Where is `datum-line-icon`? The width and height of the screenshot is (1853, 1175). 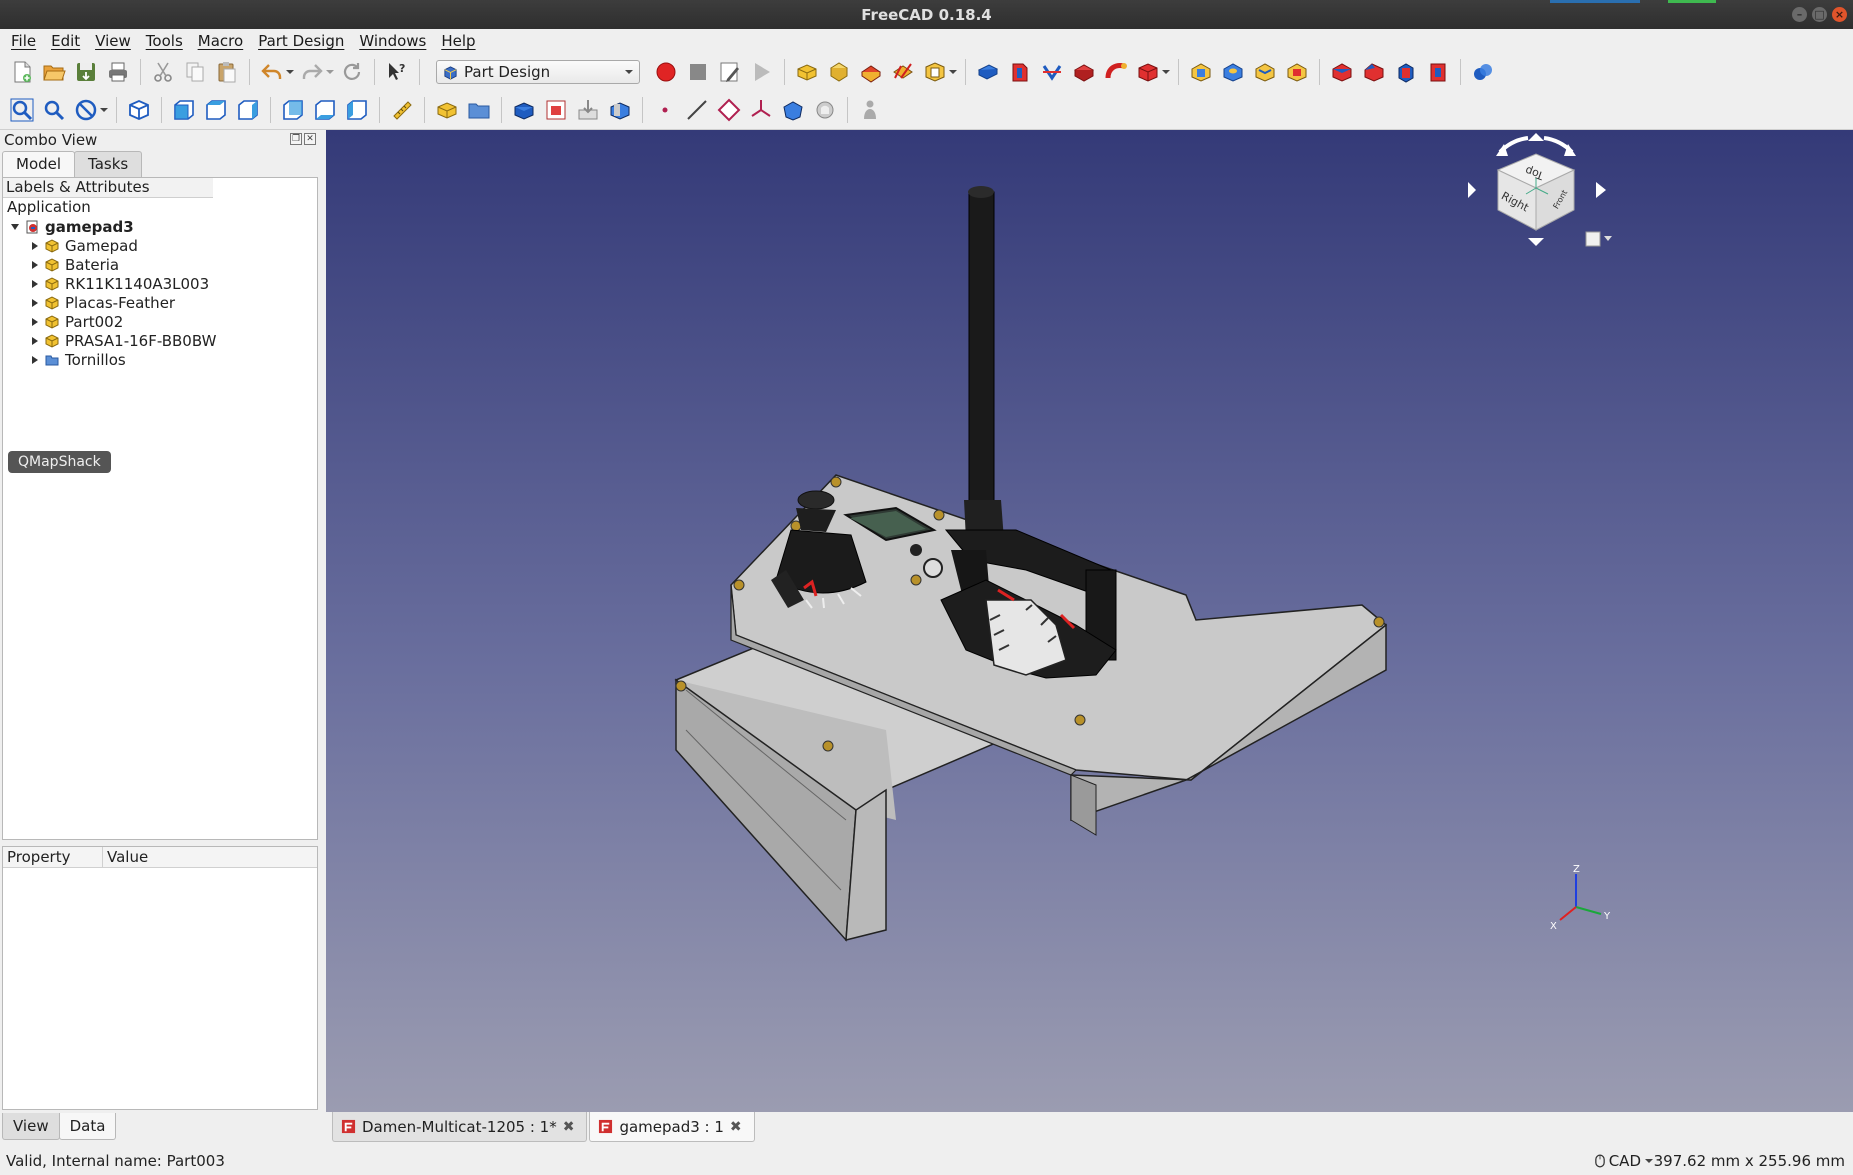
datum-line-icon is located at coordinates (697, 110).